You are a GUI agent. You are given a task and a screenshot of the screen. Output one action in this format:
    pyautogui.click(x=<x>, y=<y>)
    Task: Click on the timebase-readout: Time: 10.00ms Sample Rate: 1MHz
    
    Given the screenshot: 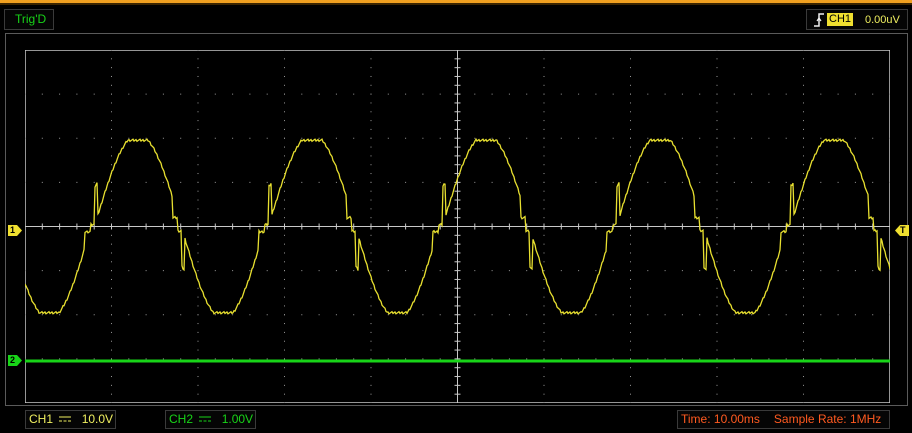 What is the action you would take?
    pyautogui.click(x=783, y=419)
    